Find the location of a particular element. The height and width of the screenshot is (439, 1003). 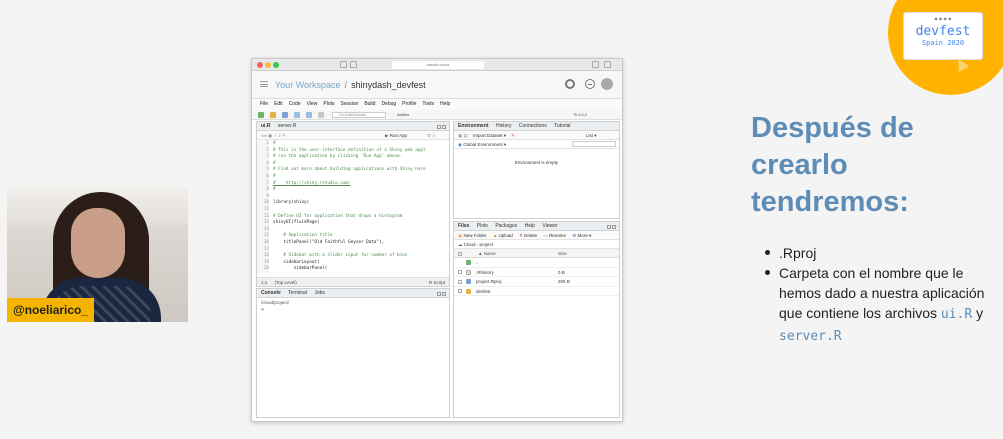

slide-title-line: crearlo is located at coordinates (799, 165).